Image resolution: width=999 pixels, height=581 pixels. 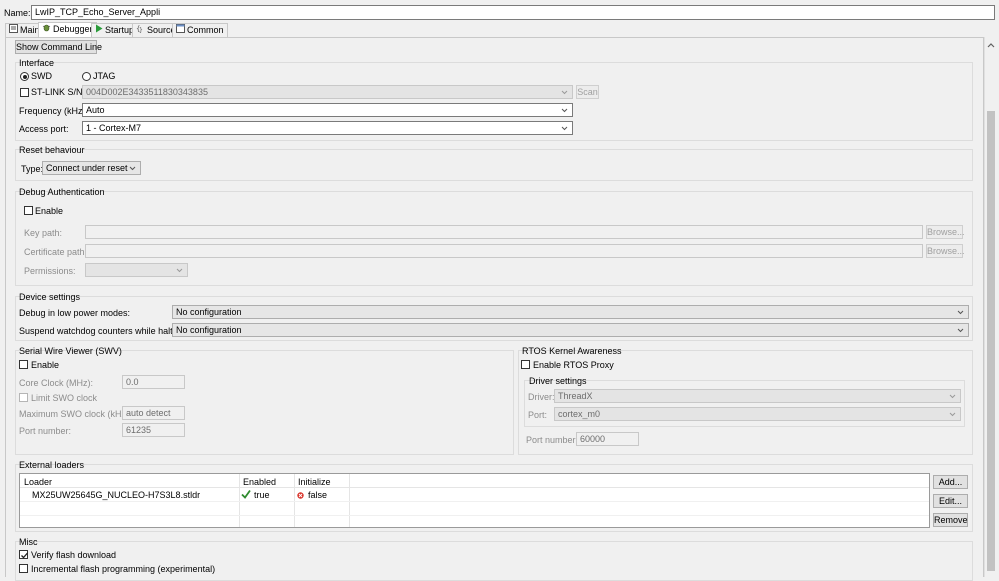 I want to click on common-tab-icon, so click(x=180, y=30).